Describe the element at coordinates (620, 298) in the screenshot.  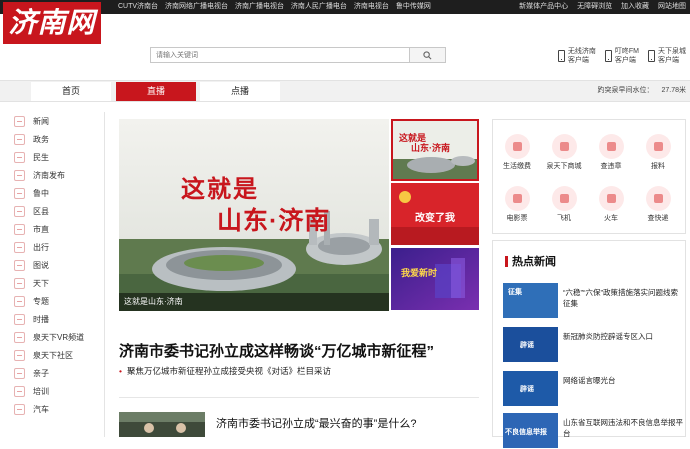
I see `hot-news-text: “六稳”“六保”政策措施落实问题线索征集` at that location.